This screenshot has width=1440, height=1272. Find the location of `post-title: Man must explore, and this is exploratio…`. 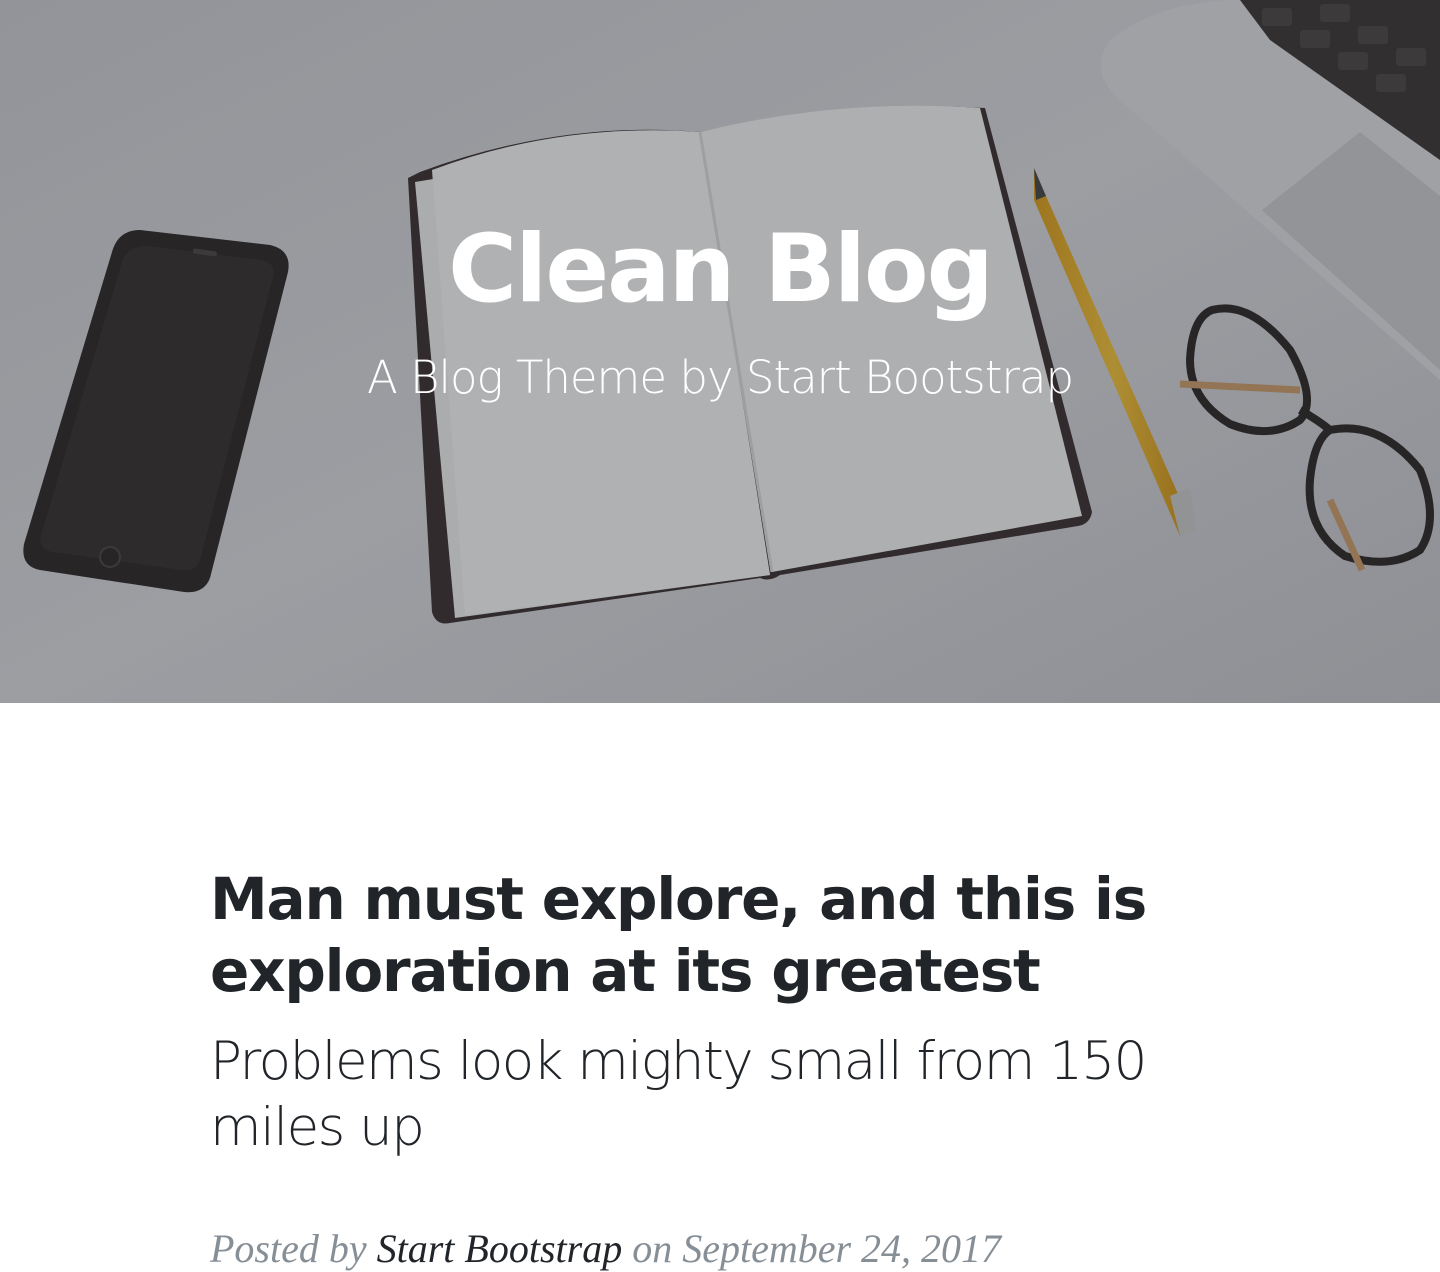

post-title: Man must explore, and this is exploratio… is located at coordinates (720, 935).